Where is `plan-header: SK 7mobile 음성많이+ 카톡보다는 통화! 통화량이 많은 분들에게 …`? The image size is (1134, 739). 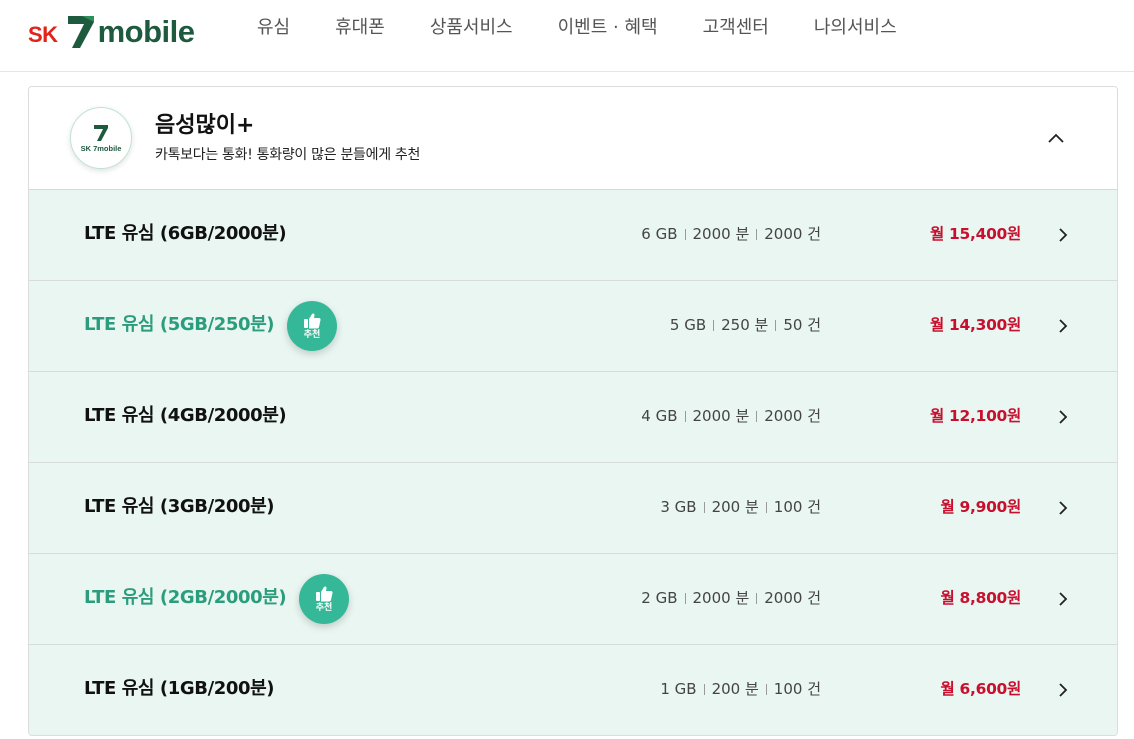 plan-header: SK 7mobile 음성많이+ 카톡보다는 통화! 통화량이 많은 분들에게 … is located at coordinates (573, 138).